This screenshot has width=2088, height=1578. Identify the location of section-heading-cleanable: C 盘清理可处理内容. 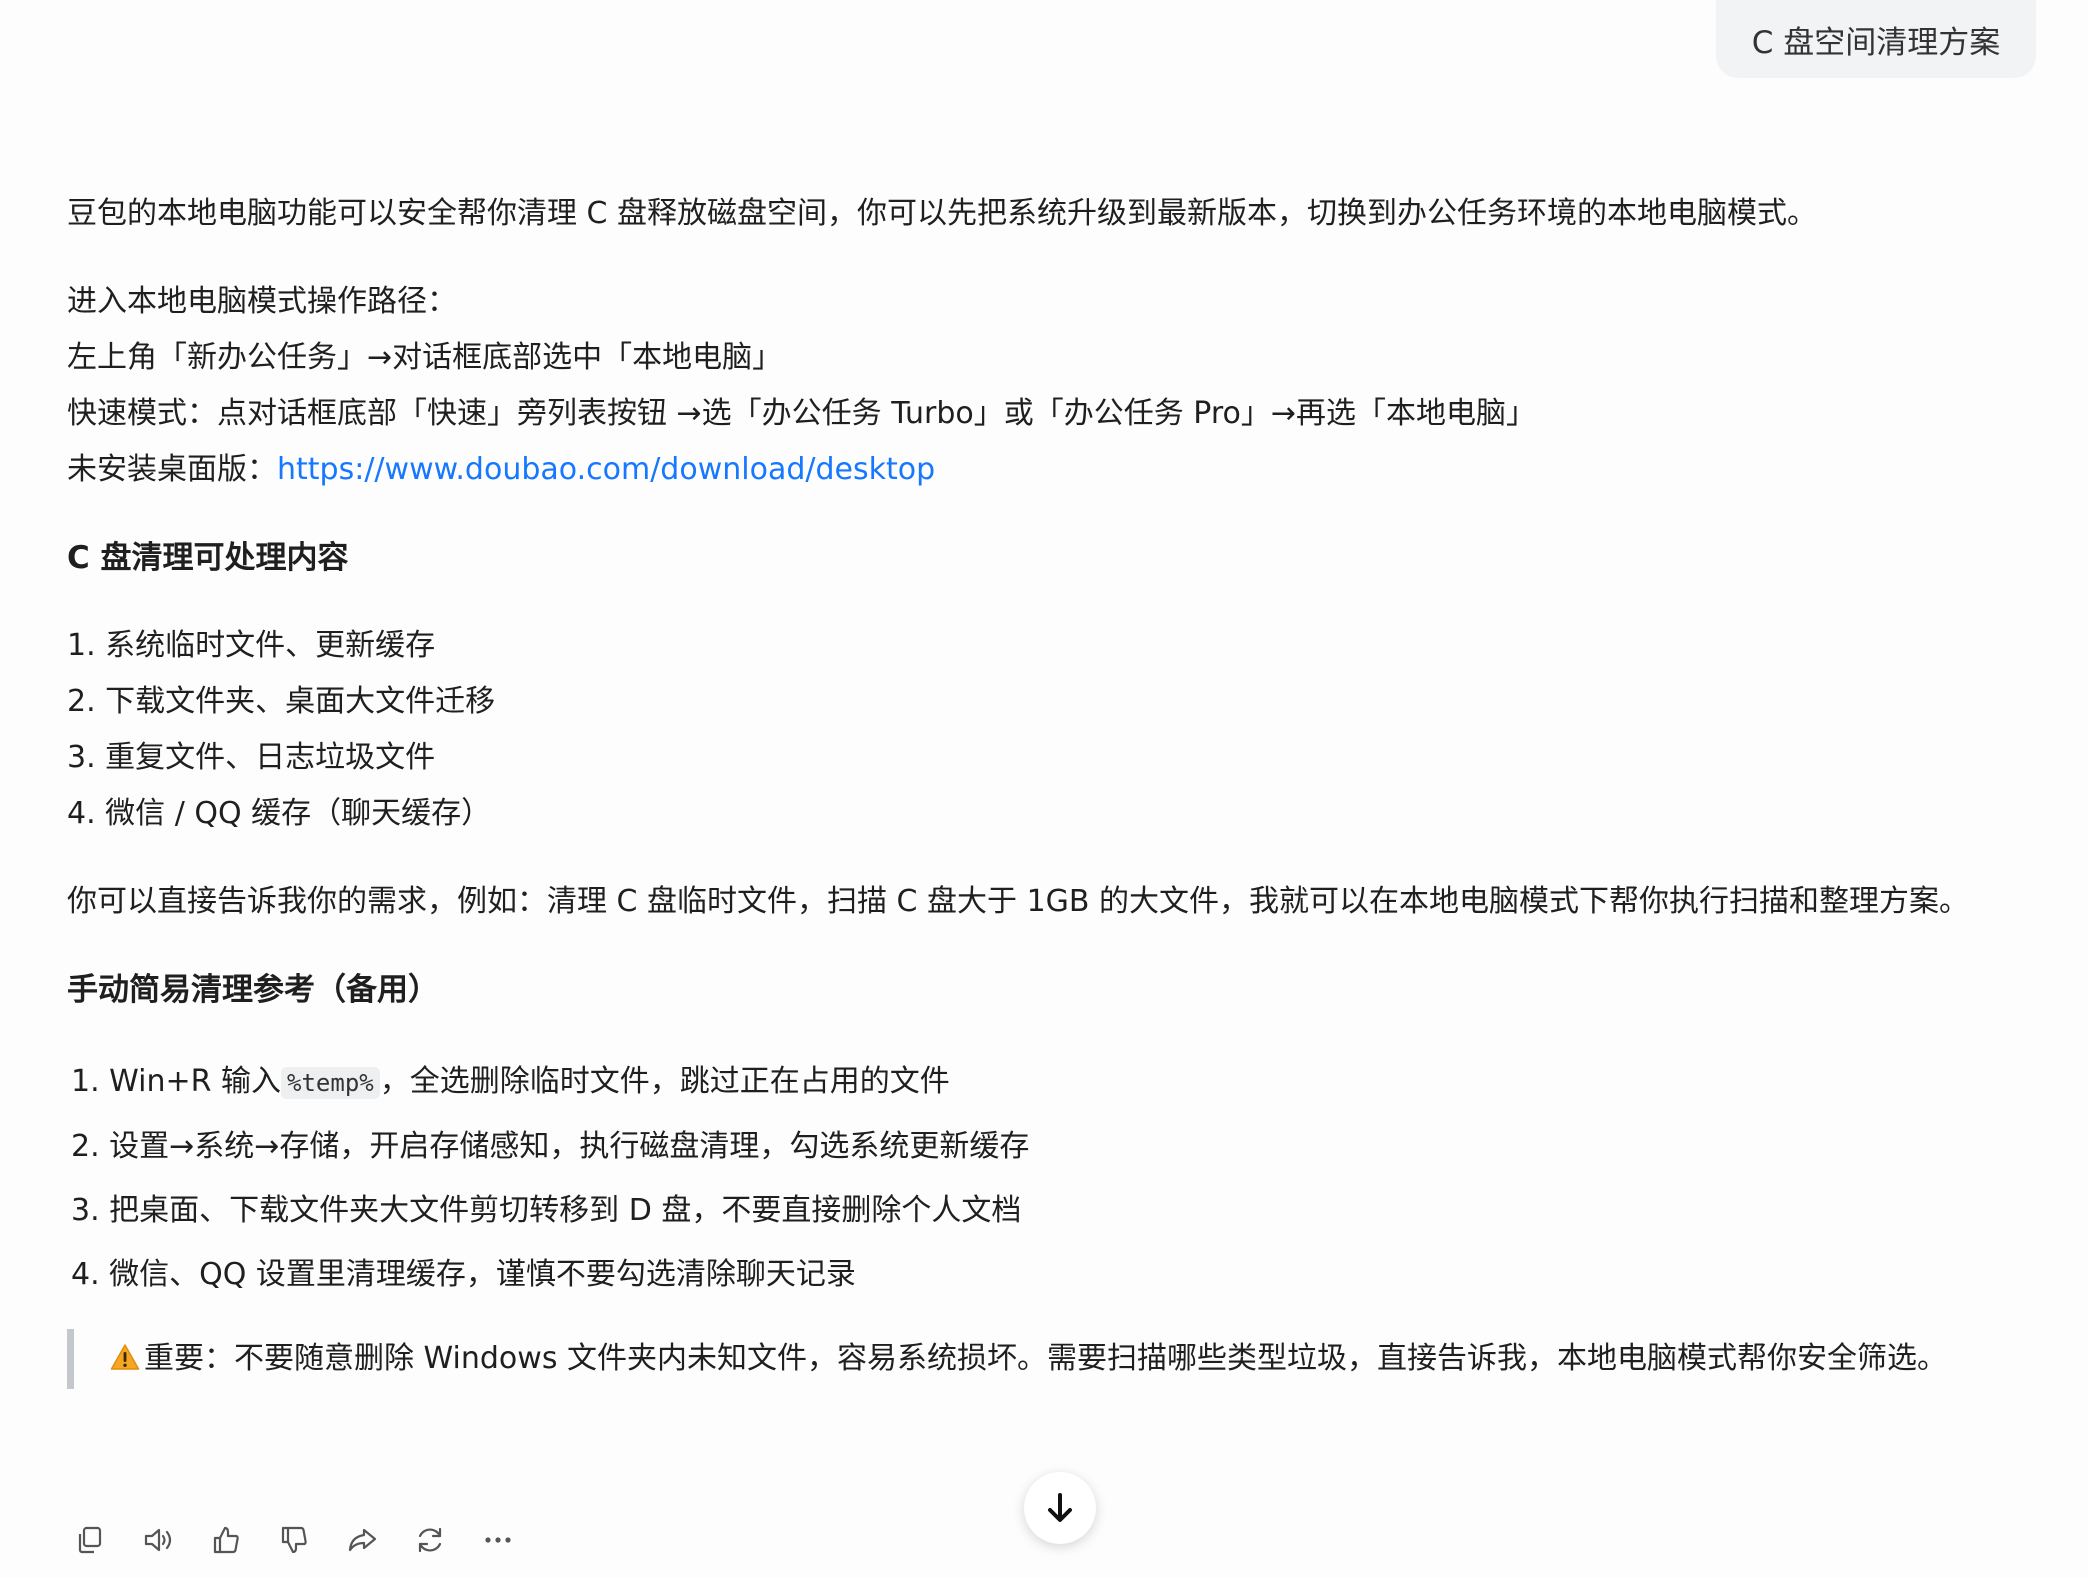
(208, 558).